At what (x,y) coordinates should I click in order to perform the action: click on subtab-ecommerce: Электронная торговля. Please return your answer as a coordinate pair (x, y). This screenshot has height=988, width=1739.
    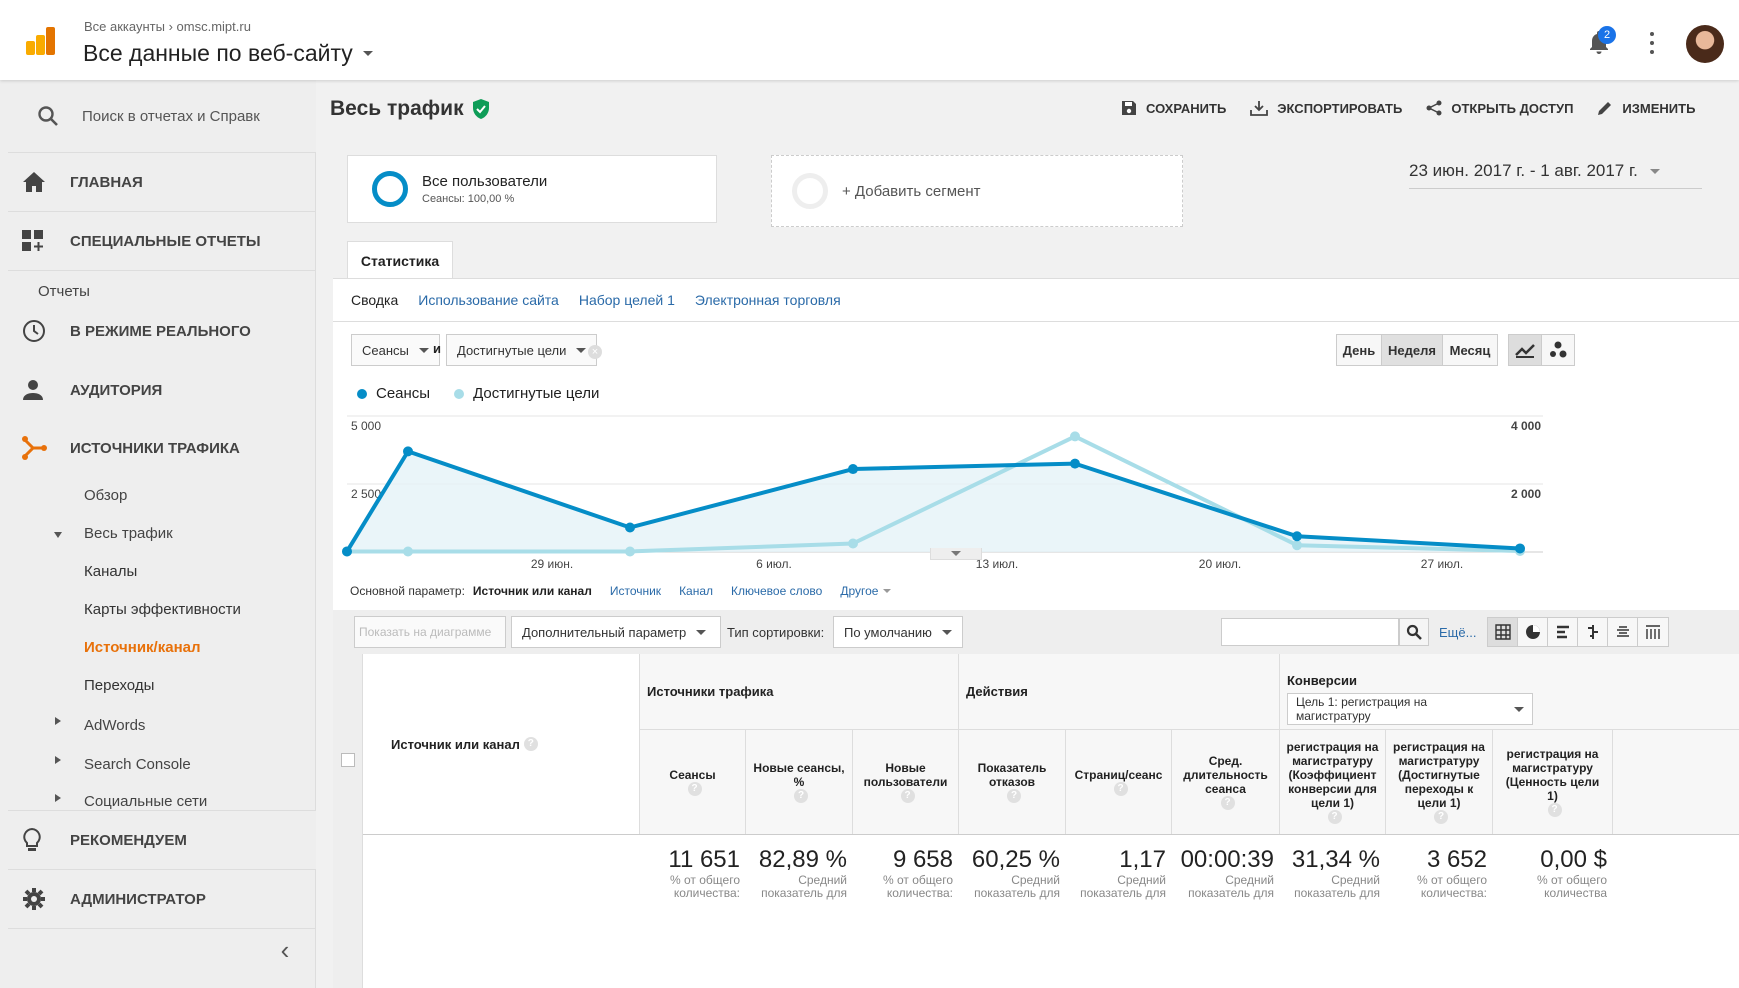
    Looking at the image, I should click on (768, 300).